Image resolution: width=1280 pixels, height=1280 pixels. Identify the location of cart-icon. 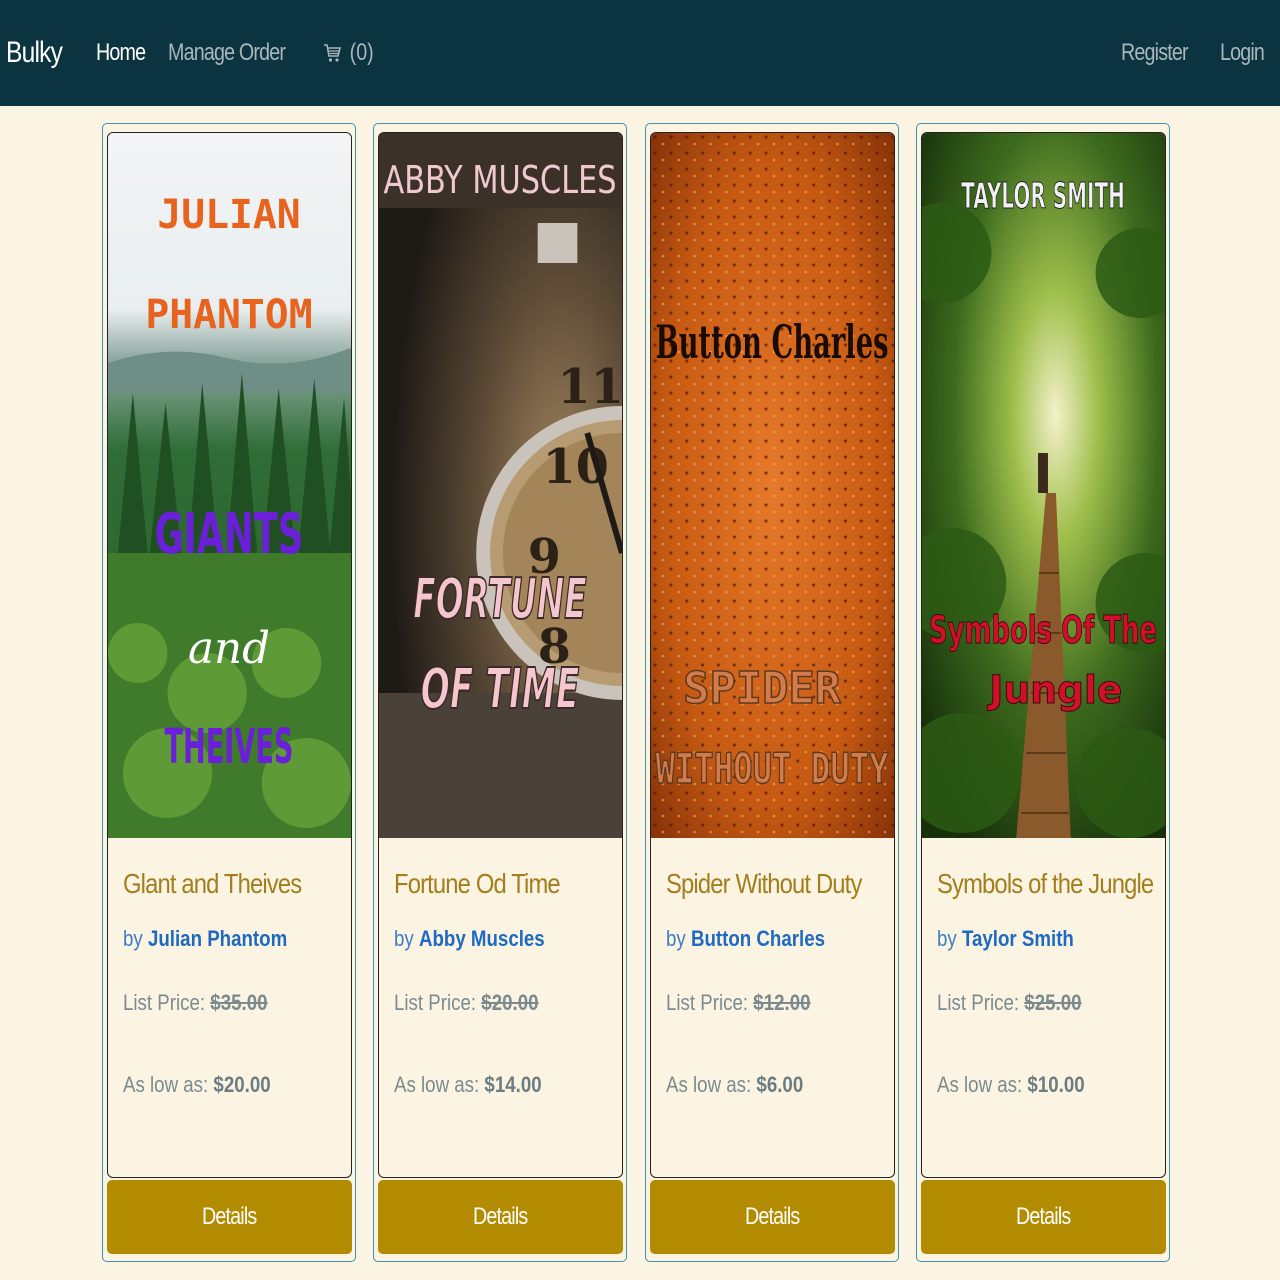
(333, 53).